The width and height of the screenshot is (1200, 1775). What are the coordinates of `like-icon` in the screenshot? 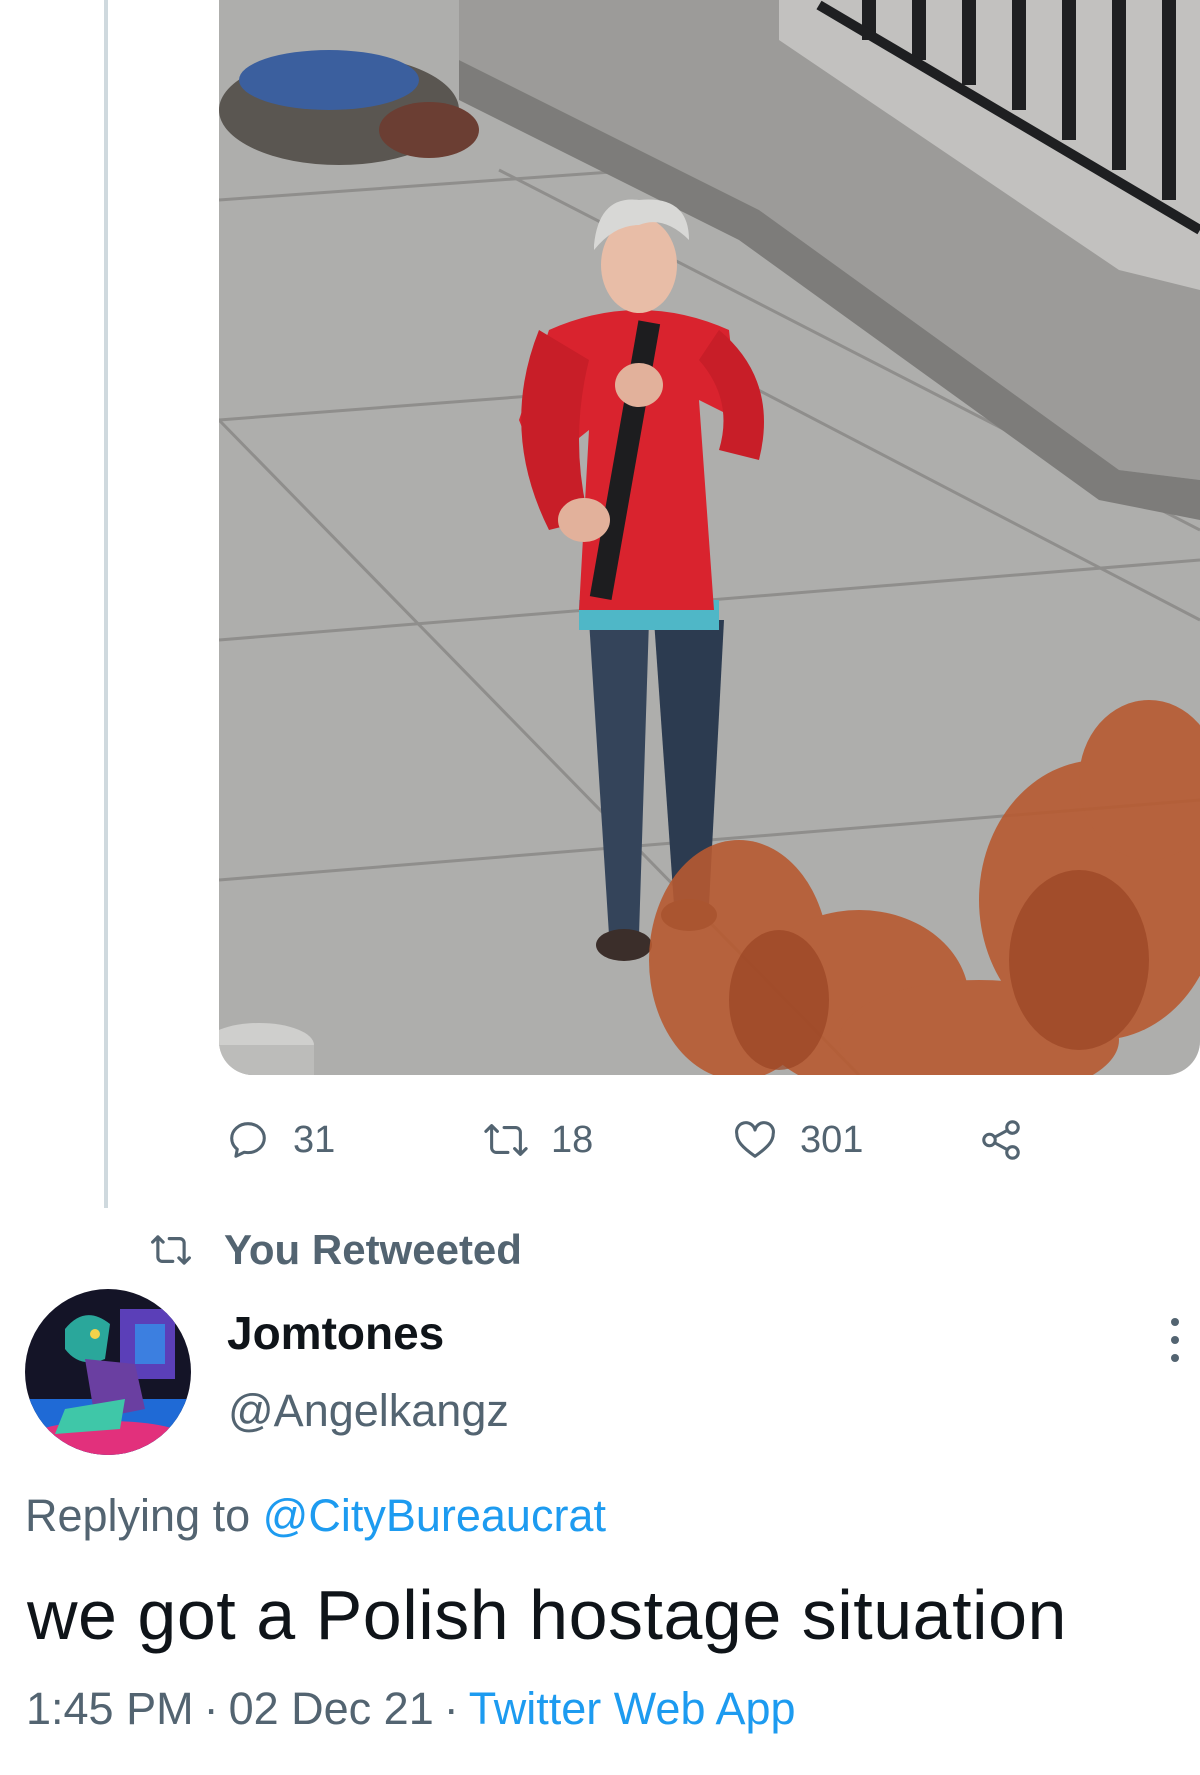 It's located at (755, 1139).